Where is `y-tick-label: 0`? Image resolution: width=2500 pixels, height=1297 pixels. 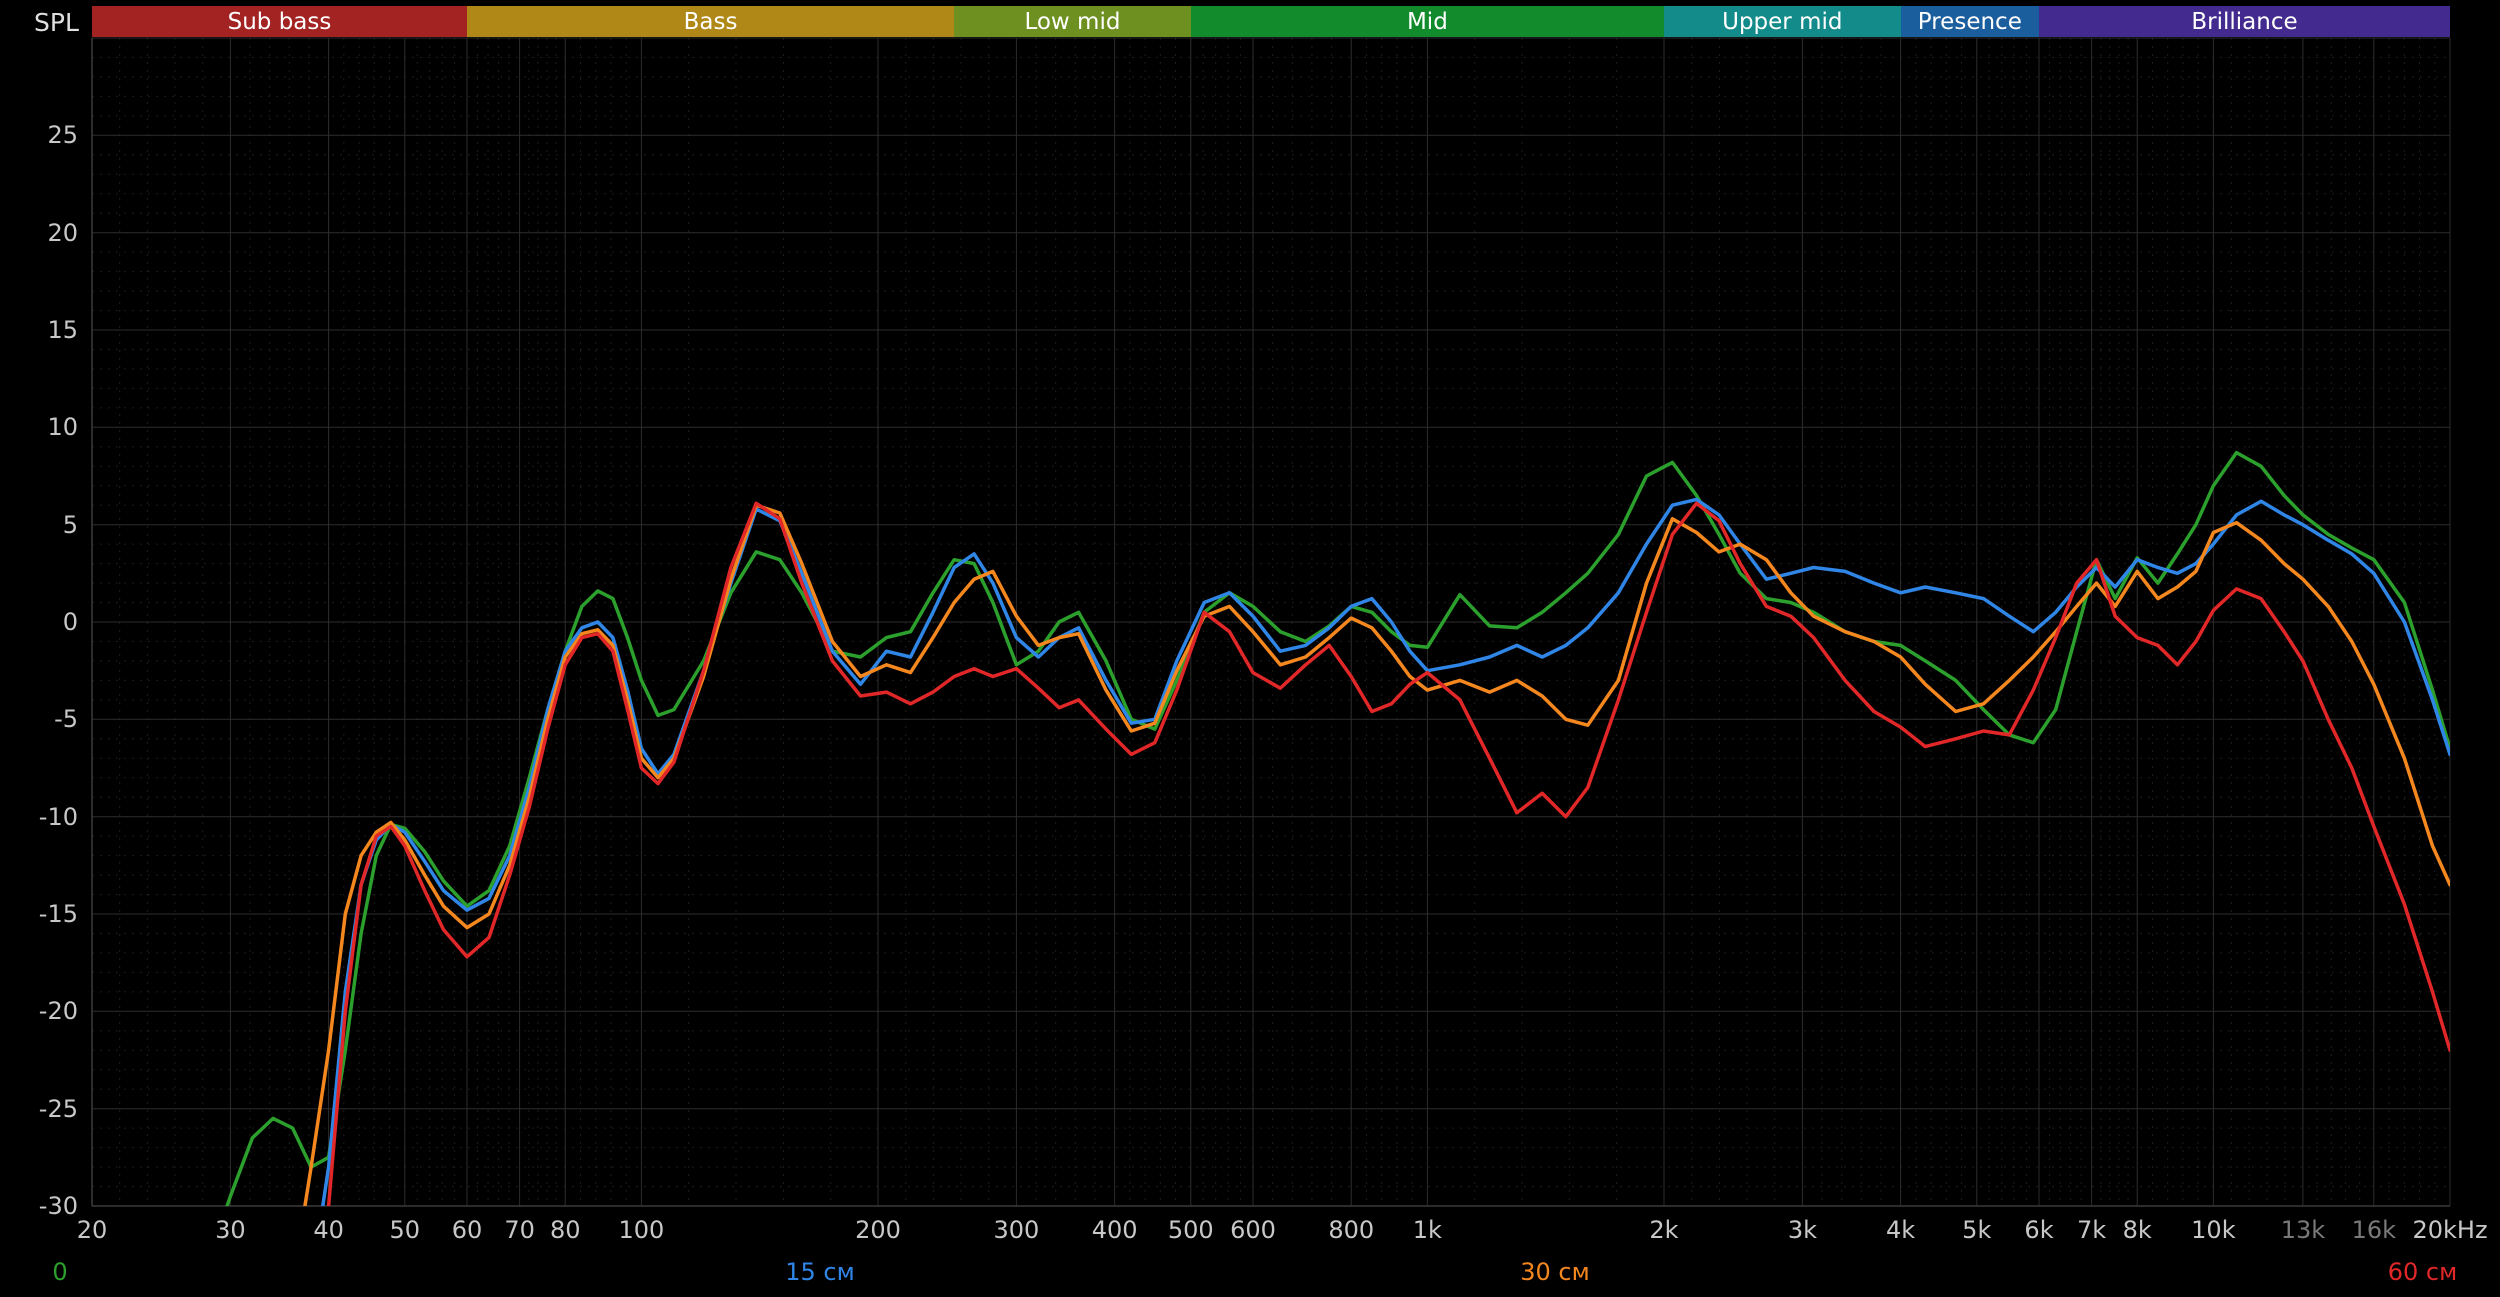 y-tick-label: 0 is located at coordinates (70, 622).